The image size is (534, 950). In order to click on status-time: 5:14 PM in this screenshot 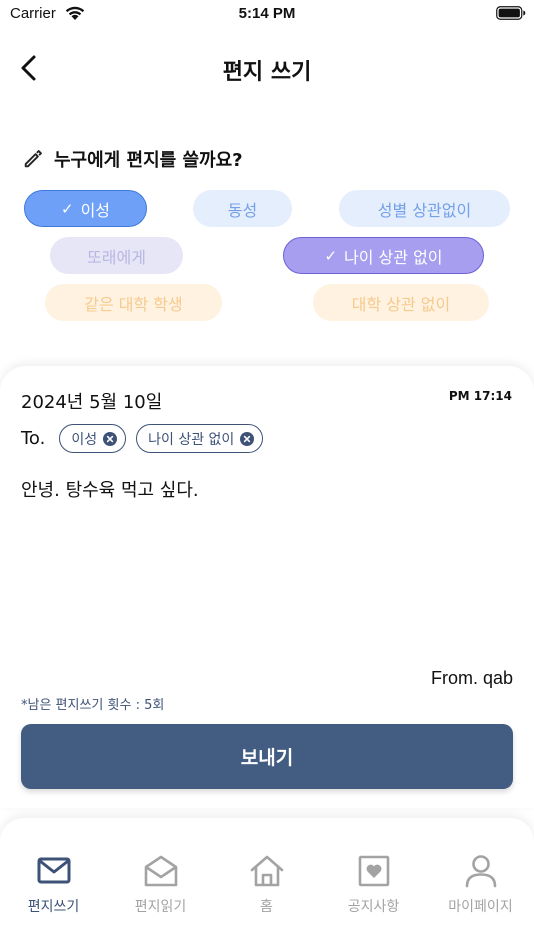, I will do `click(267, 13)`.